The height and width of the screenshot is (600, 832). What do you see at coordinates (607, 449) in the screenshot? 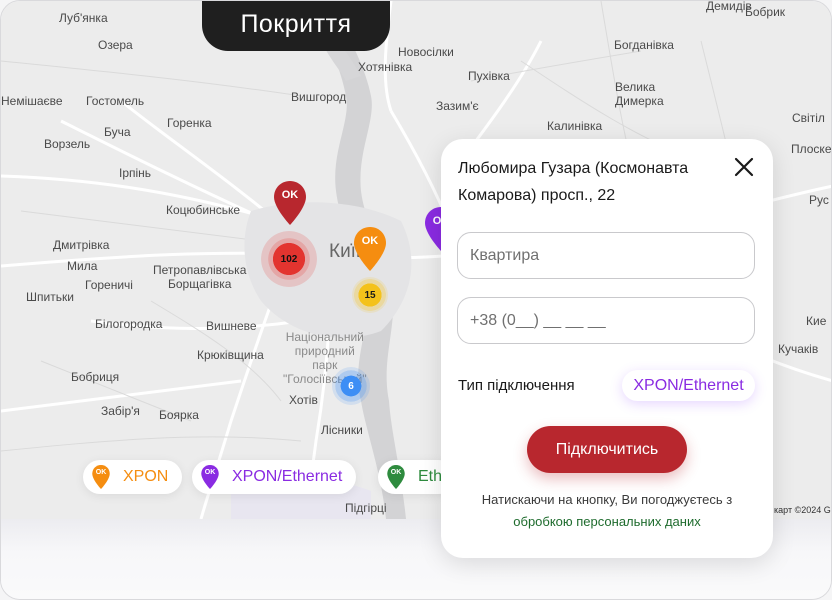
I see `connect-button: Підключитись` at bounding box center [607, 449].